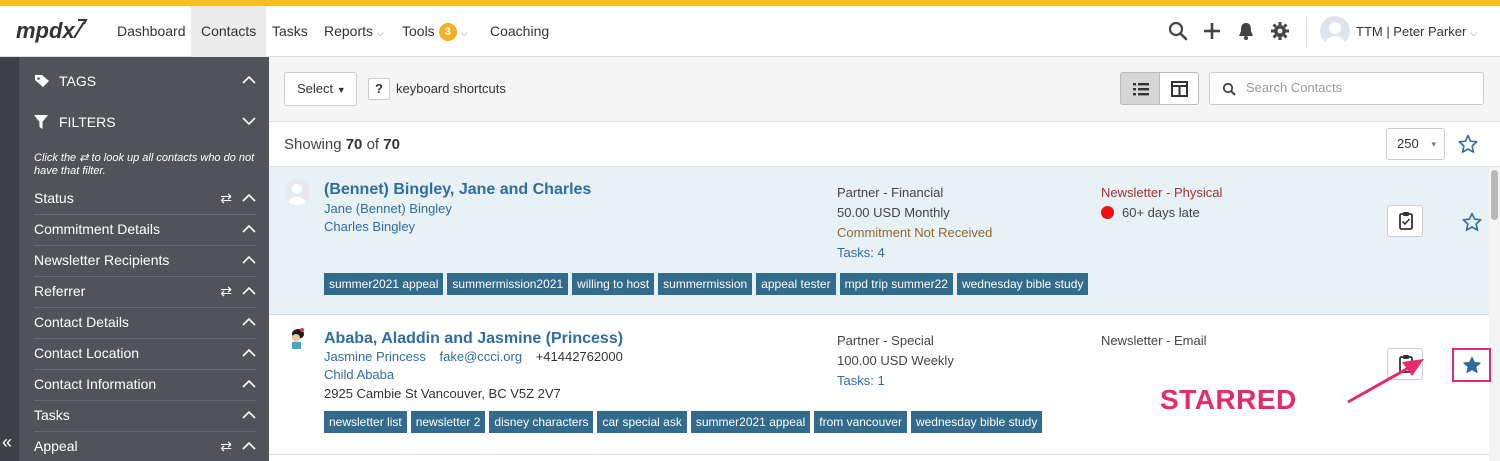 The width and height of the screenshot is (1500, 461). What do you see at coordinates (893, 212) in the screenshot?
I see `pledge-amount: 50.00 USD Monthly` at bounding box center [893, 212].